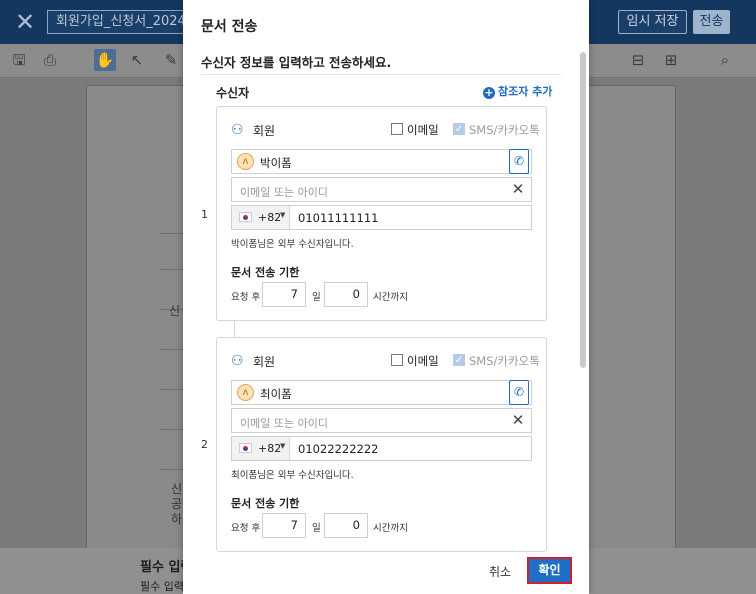  Describe the element at coordinates (296, 62) in the screenshot. I see `dialog-subtitle: 수신자 정보를 입력하고 전송하세요.` at that location.